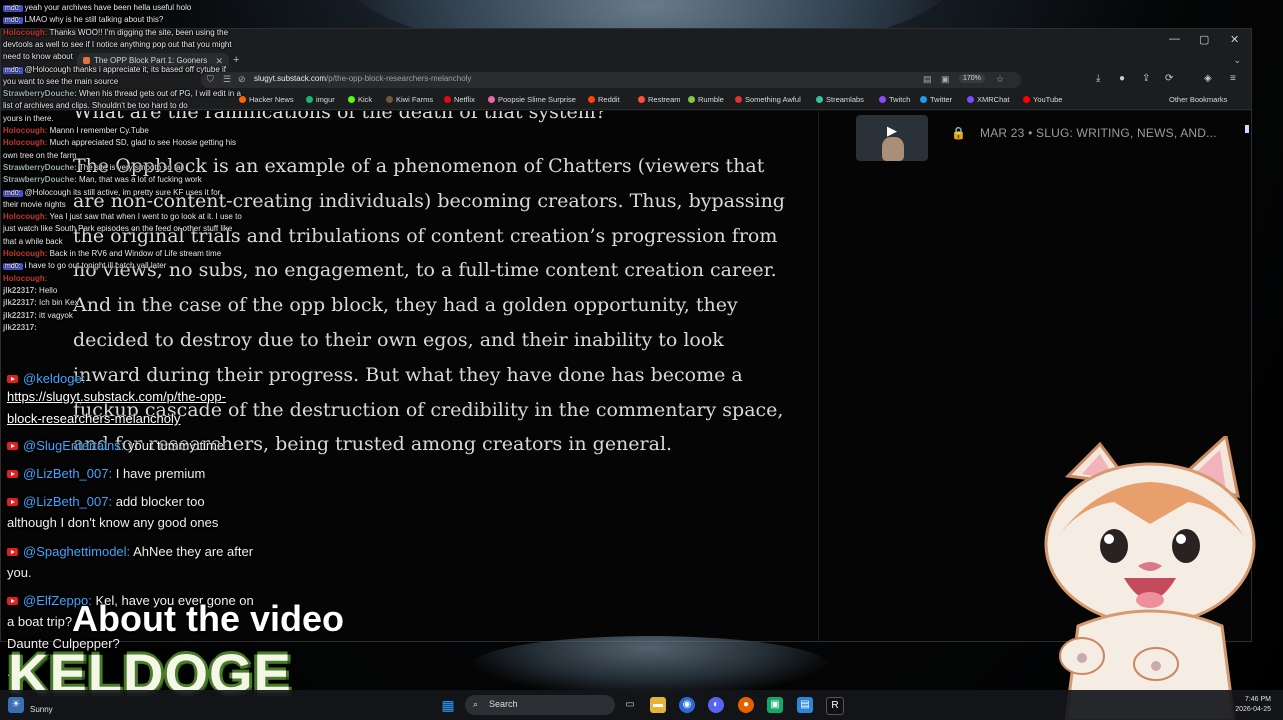  Describe the element at coordinates (892, 131) in the screenshot. I see `play-icon: ▶` at that location.